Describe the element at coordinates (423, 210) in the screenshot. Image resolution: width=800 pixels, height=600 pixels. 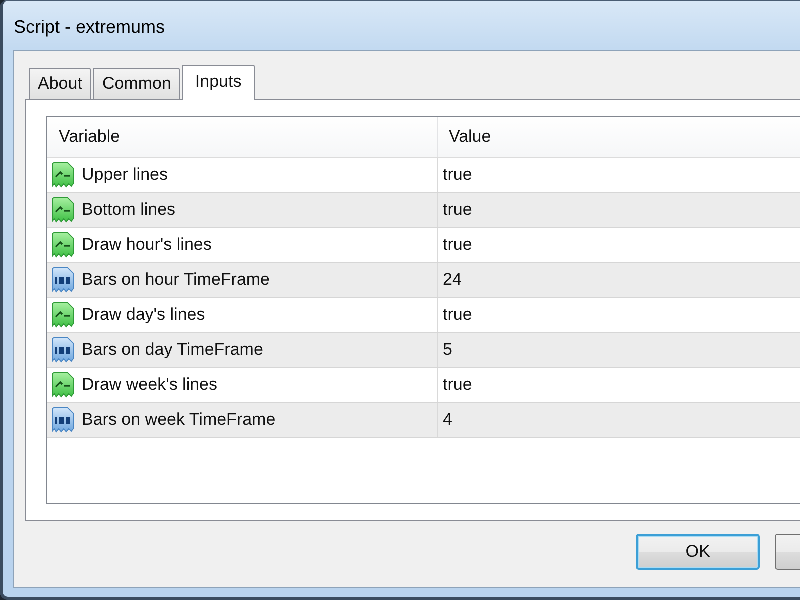
I see `table-row: Bottom lines true` at that location.